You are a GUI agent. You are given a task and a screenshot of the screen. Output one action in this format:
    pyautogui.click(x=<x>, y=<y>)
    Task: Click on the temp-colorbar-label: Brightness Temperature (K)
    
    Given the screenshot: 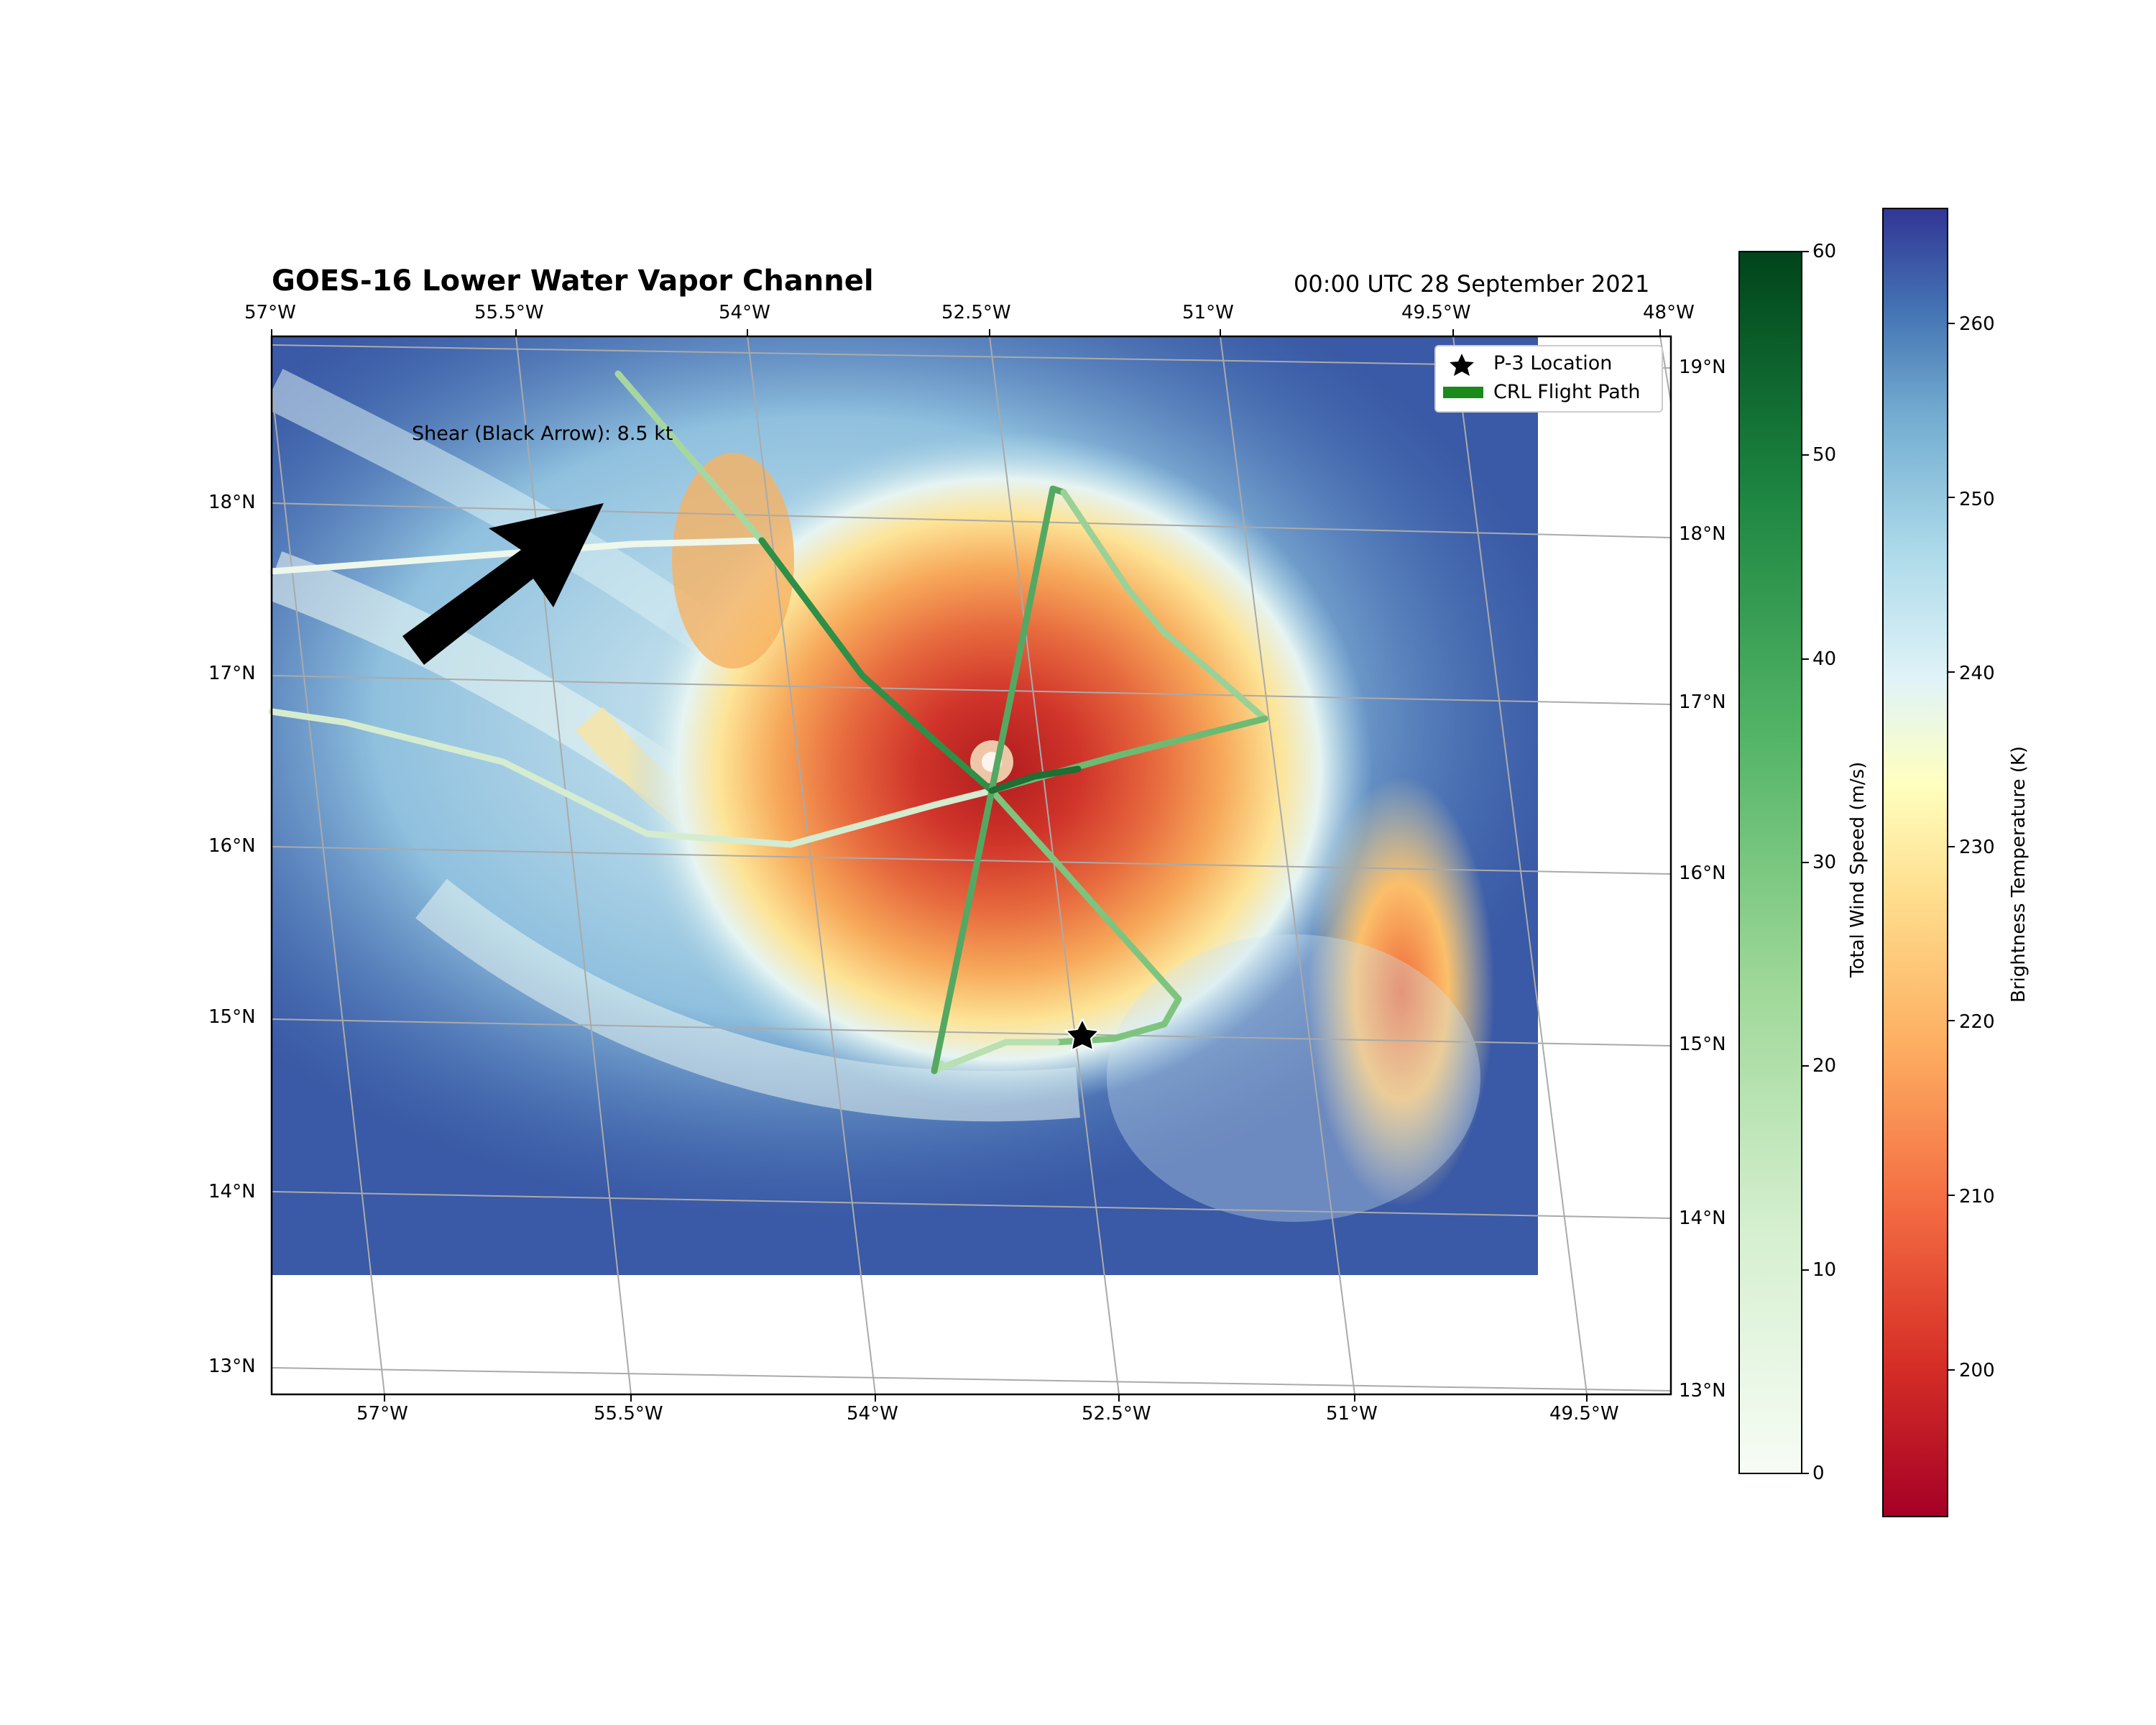 What is the action you would take?
    pyautogui.click(x=2019, y=874)
    